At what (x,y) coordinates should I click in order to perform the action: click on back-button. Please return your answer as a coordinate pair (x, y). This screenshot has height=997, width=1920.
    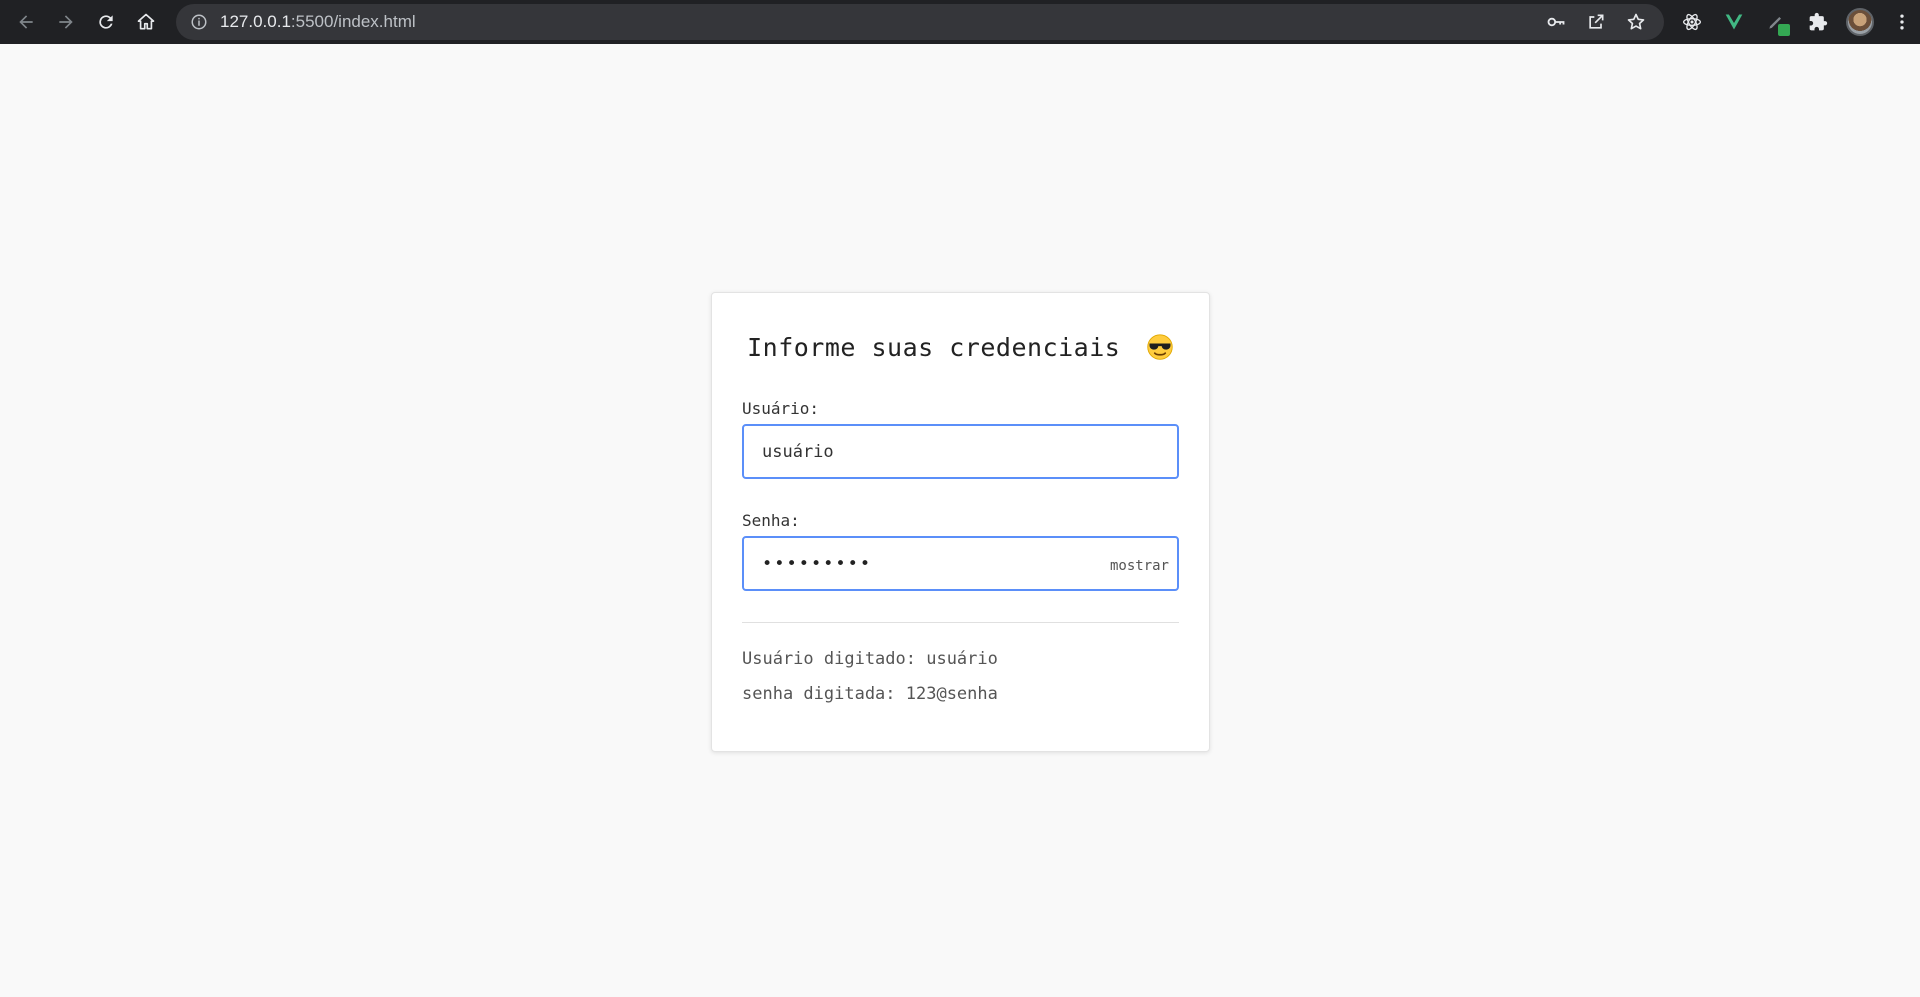
    Looking at the image, I should click on (26, 22).